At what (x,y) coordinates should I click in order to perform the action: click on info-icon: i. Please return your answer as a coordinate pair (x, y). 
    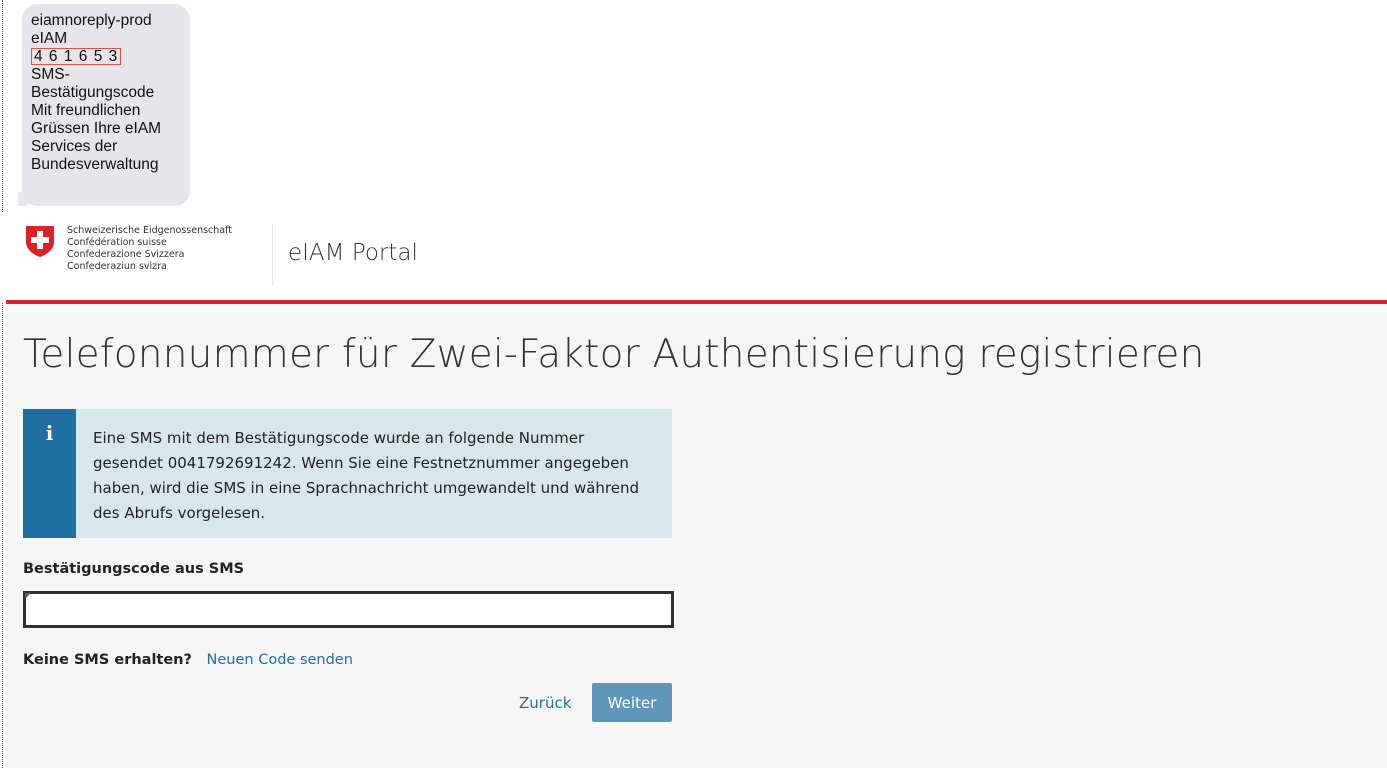
    Looking at the image, I should click on (49, 433).